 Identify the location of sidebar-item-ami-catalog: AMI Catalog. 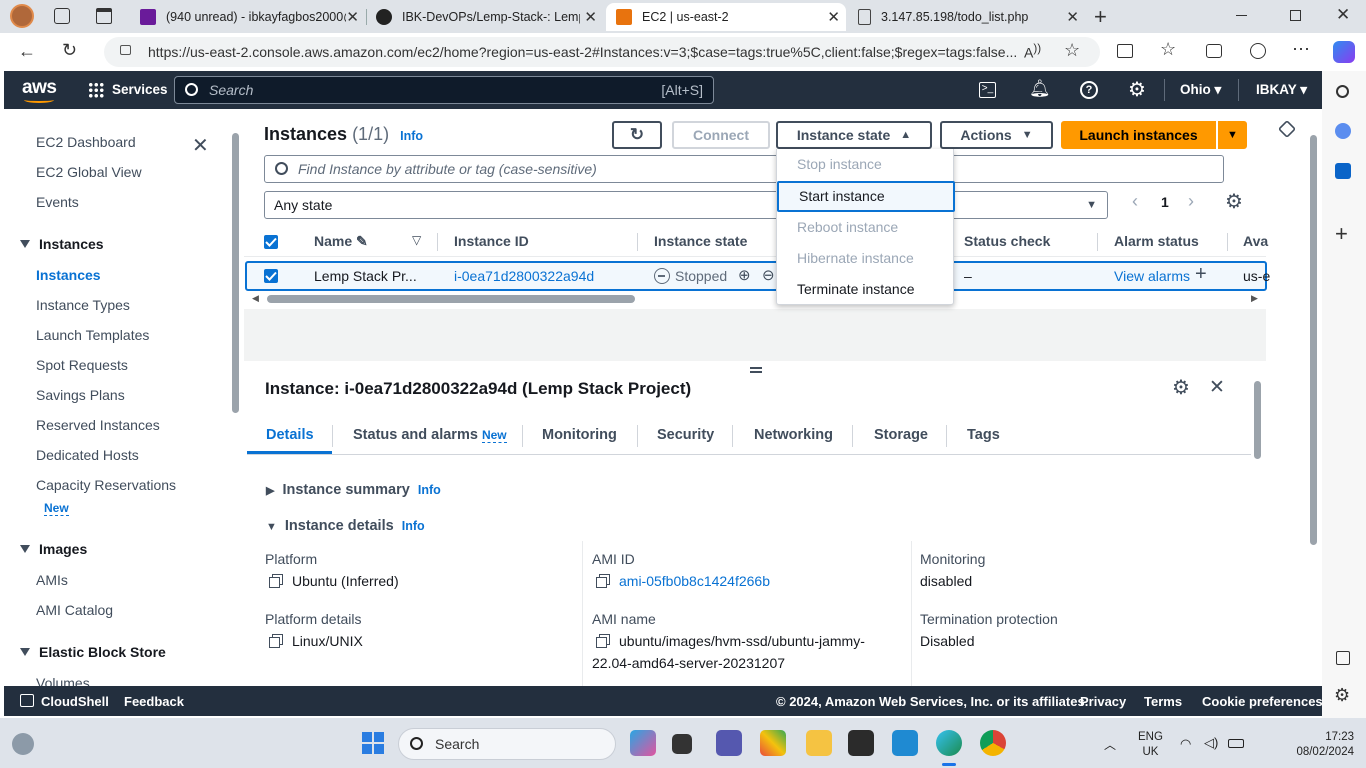
(74, 610).